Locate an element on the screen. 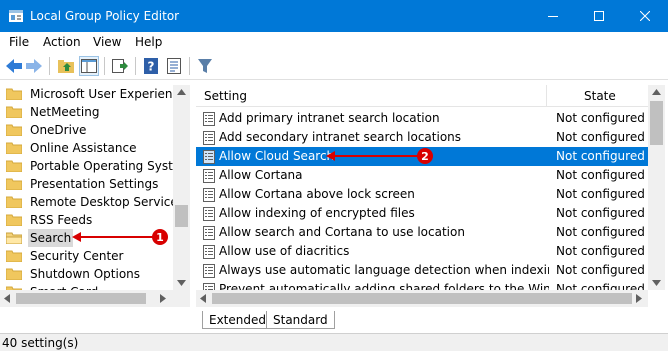 This screenshot has height=351, width=668. tree-item-microsoft-user-experience-virtualization: Microsoft User Experience Virtualization is located at coordinates (91, 94).